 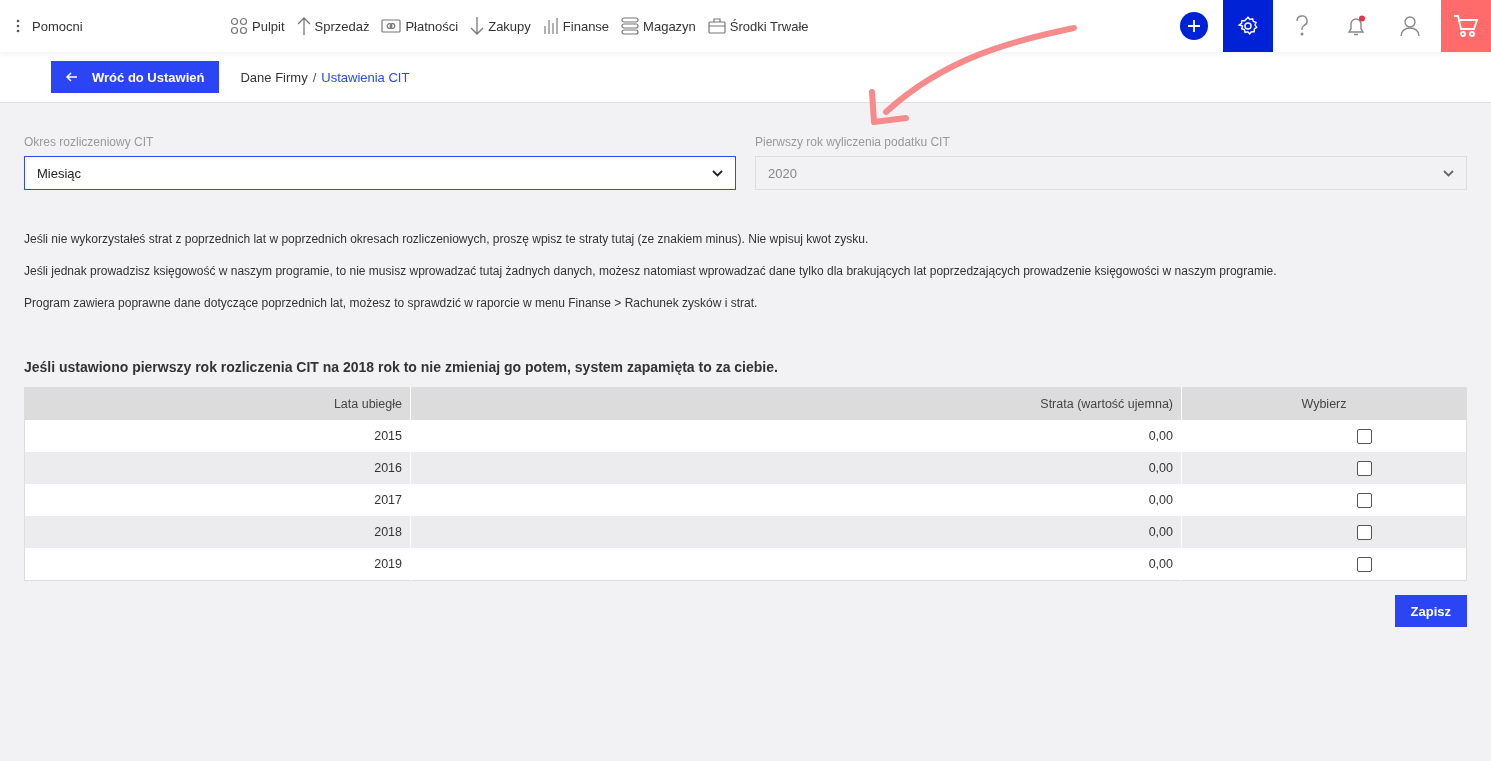 I want to click on arrow-left-icon, so click(x=72, y=77).